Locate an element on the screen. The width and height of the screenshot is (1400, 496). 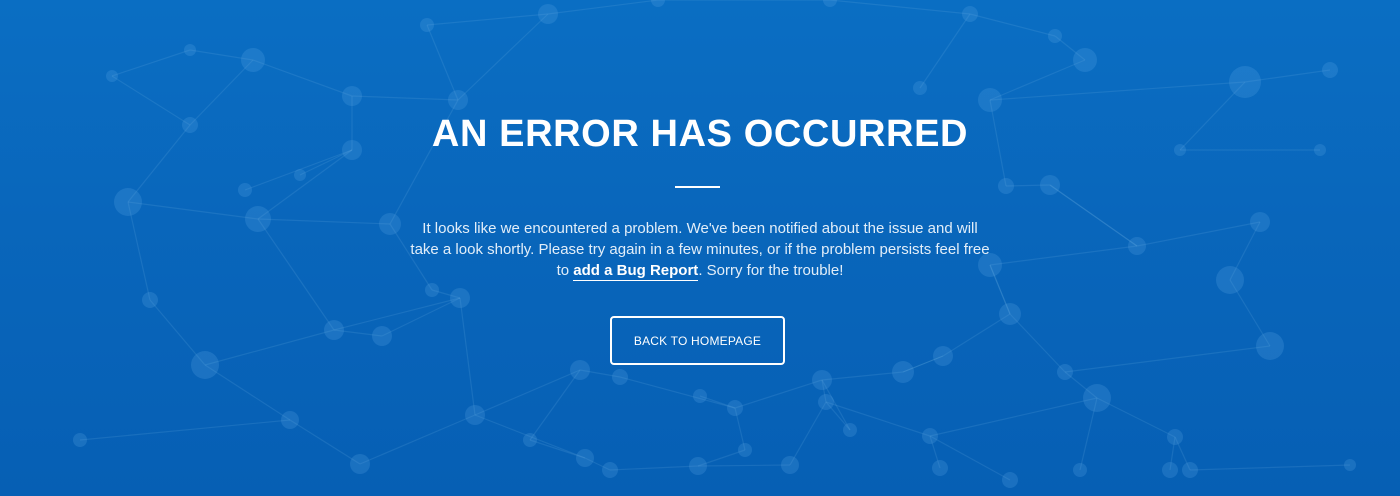
page-title: AN ERROR HAS OCCURRED is located at coordinates (700, 134).